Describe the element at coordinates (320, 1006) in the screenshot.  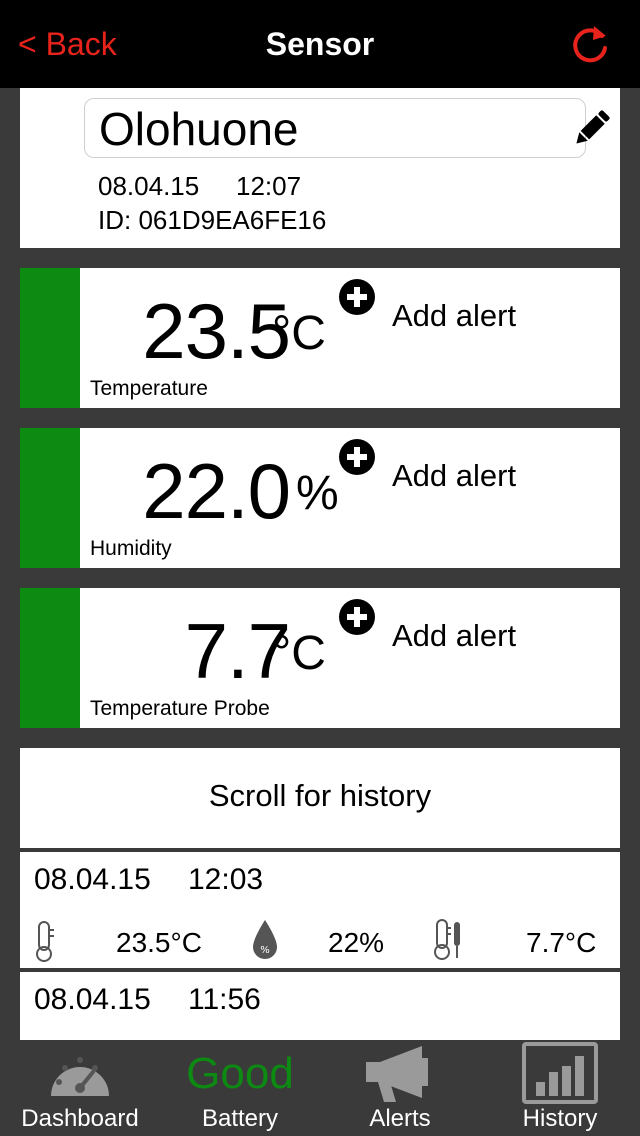
I see `history-entry: 08.04.15 11:56` at that location.